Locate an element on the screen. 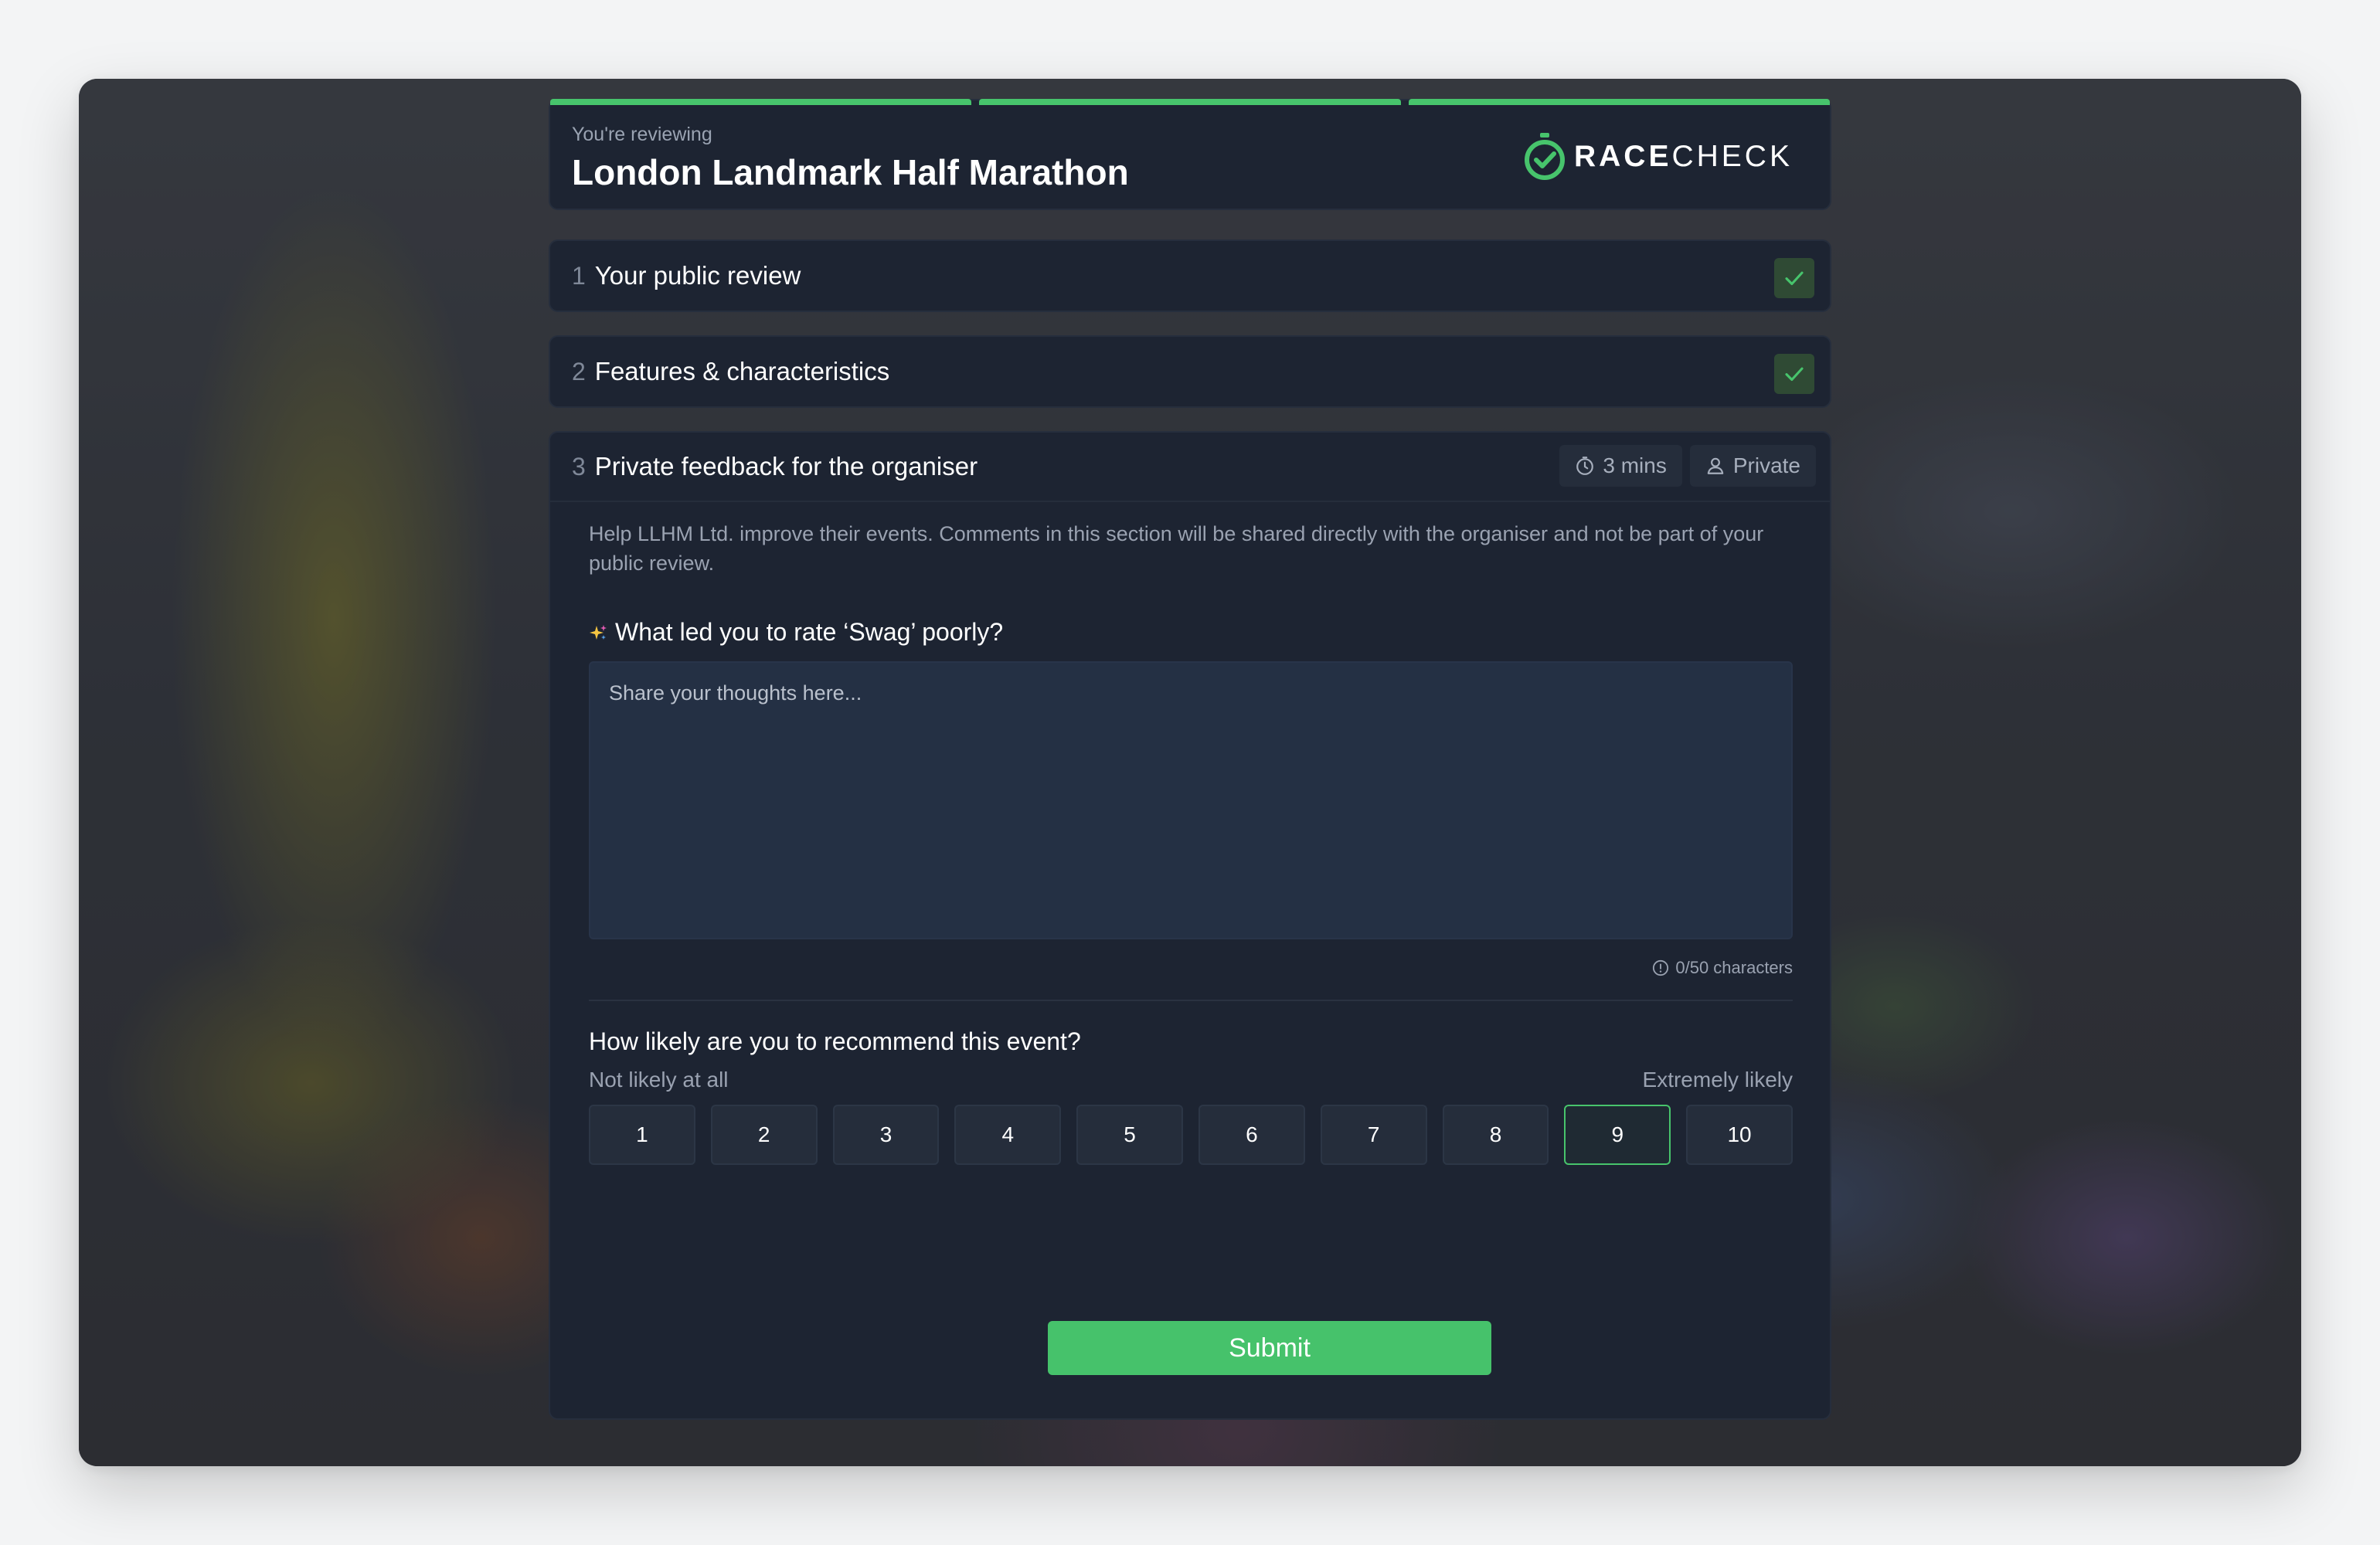  swag-question: What led you to rate ‘Swag’ poorly? is located at coordinates (796, 632).